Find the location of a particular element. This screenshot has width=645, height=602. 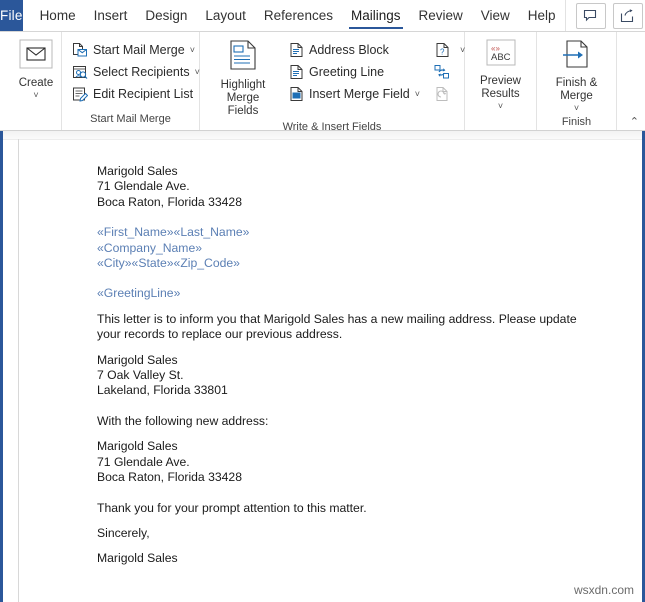

preview-results-button: «» ABC Preview Results ˅ is located at coordinates (501, 75).